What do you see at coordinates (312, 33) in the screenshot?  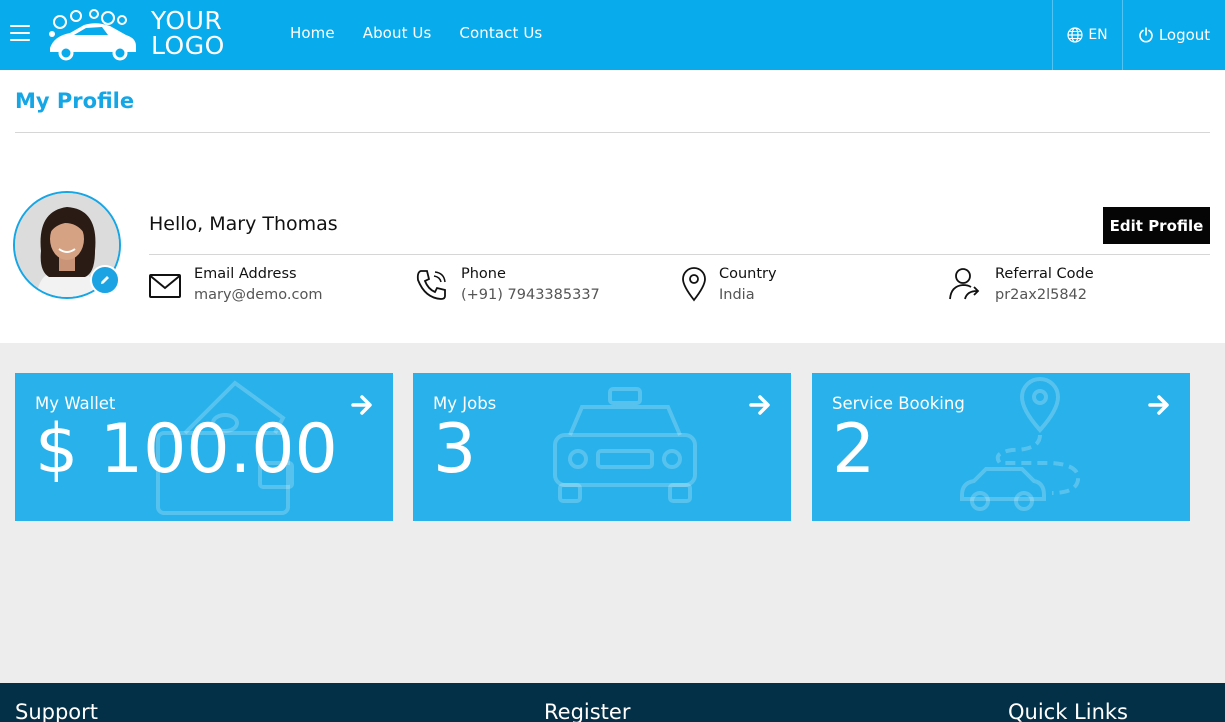 I see `nav-home: Home` at bounding box center [312, 33].